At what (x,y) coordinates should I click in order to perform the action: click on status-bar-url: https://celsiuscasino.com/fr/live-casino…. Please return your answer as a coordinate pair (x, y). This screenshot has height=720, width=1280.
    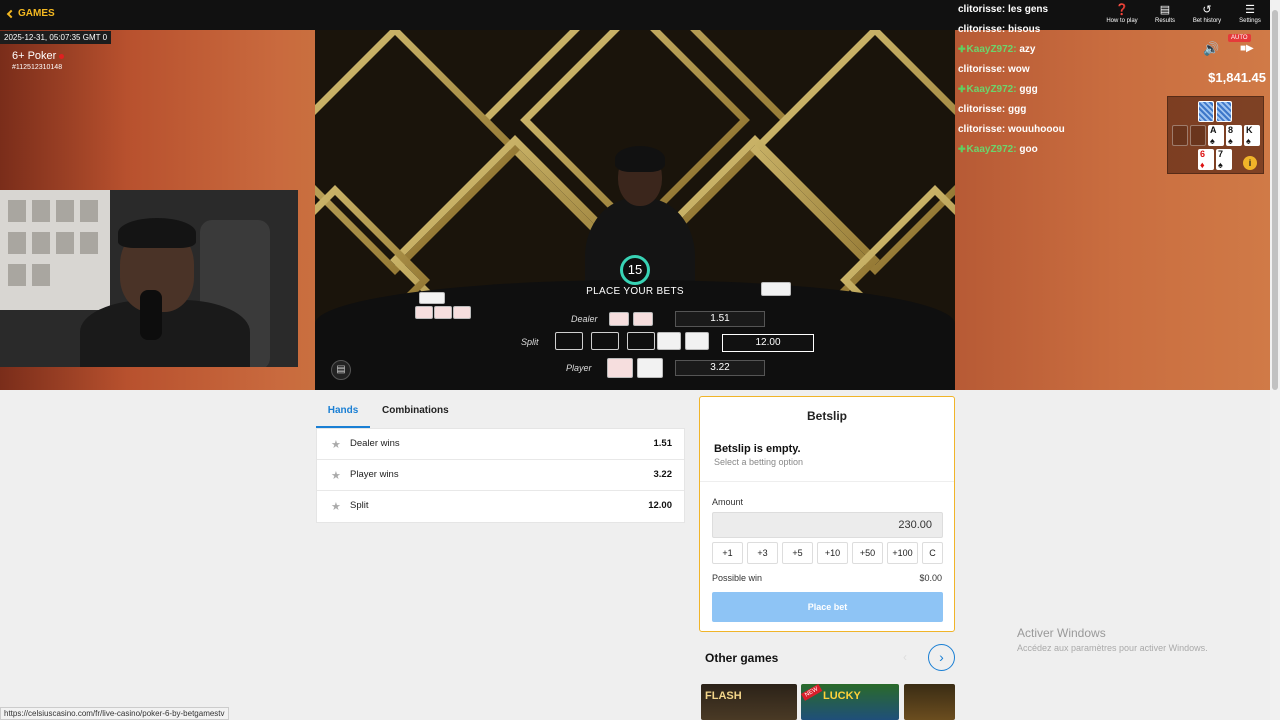
    Looking at the image, I should click on (114, 713).